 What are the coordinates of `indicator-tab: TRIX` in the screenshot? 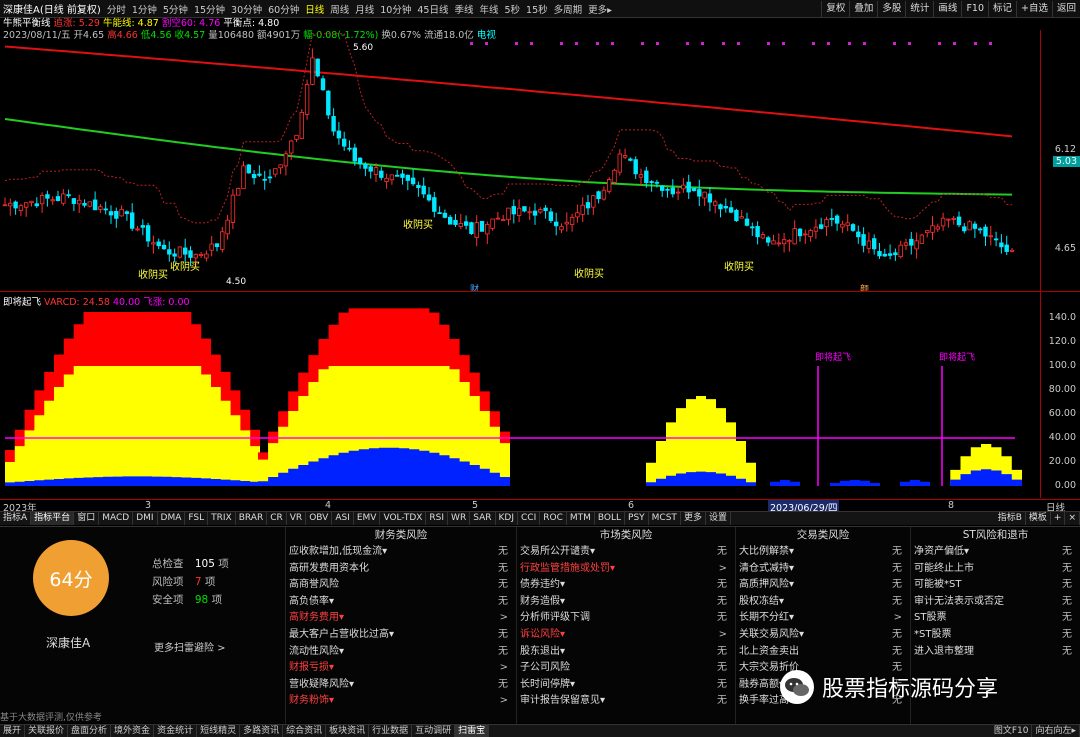 It's located at (222, 518).